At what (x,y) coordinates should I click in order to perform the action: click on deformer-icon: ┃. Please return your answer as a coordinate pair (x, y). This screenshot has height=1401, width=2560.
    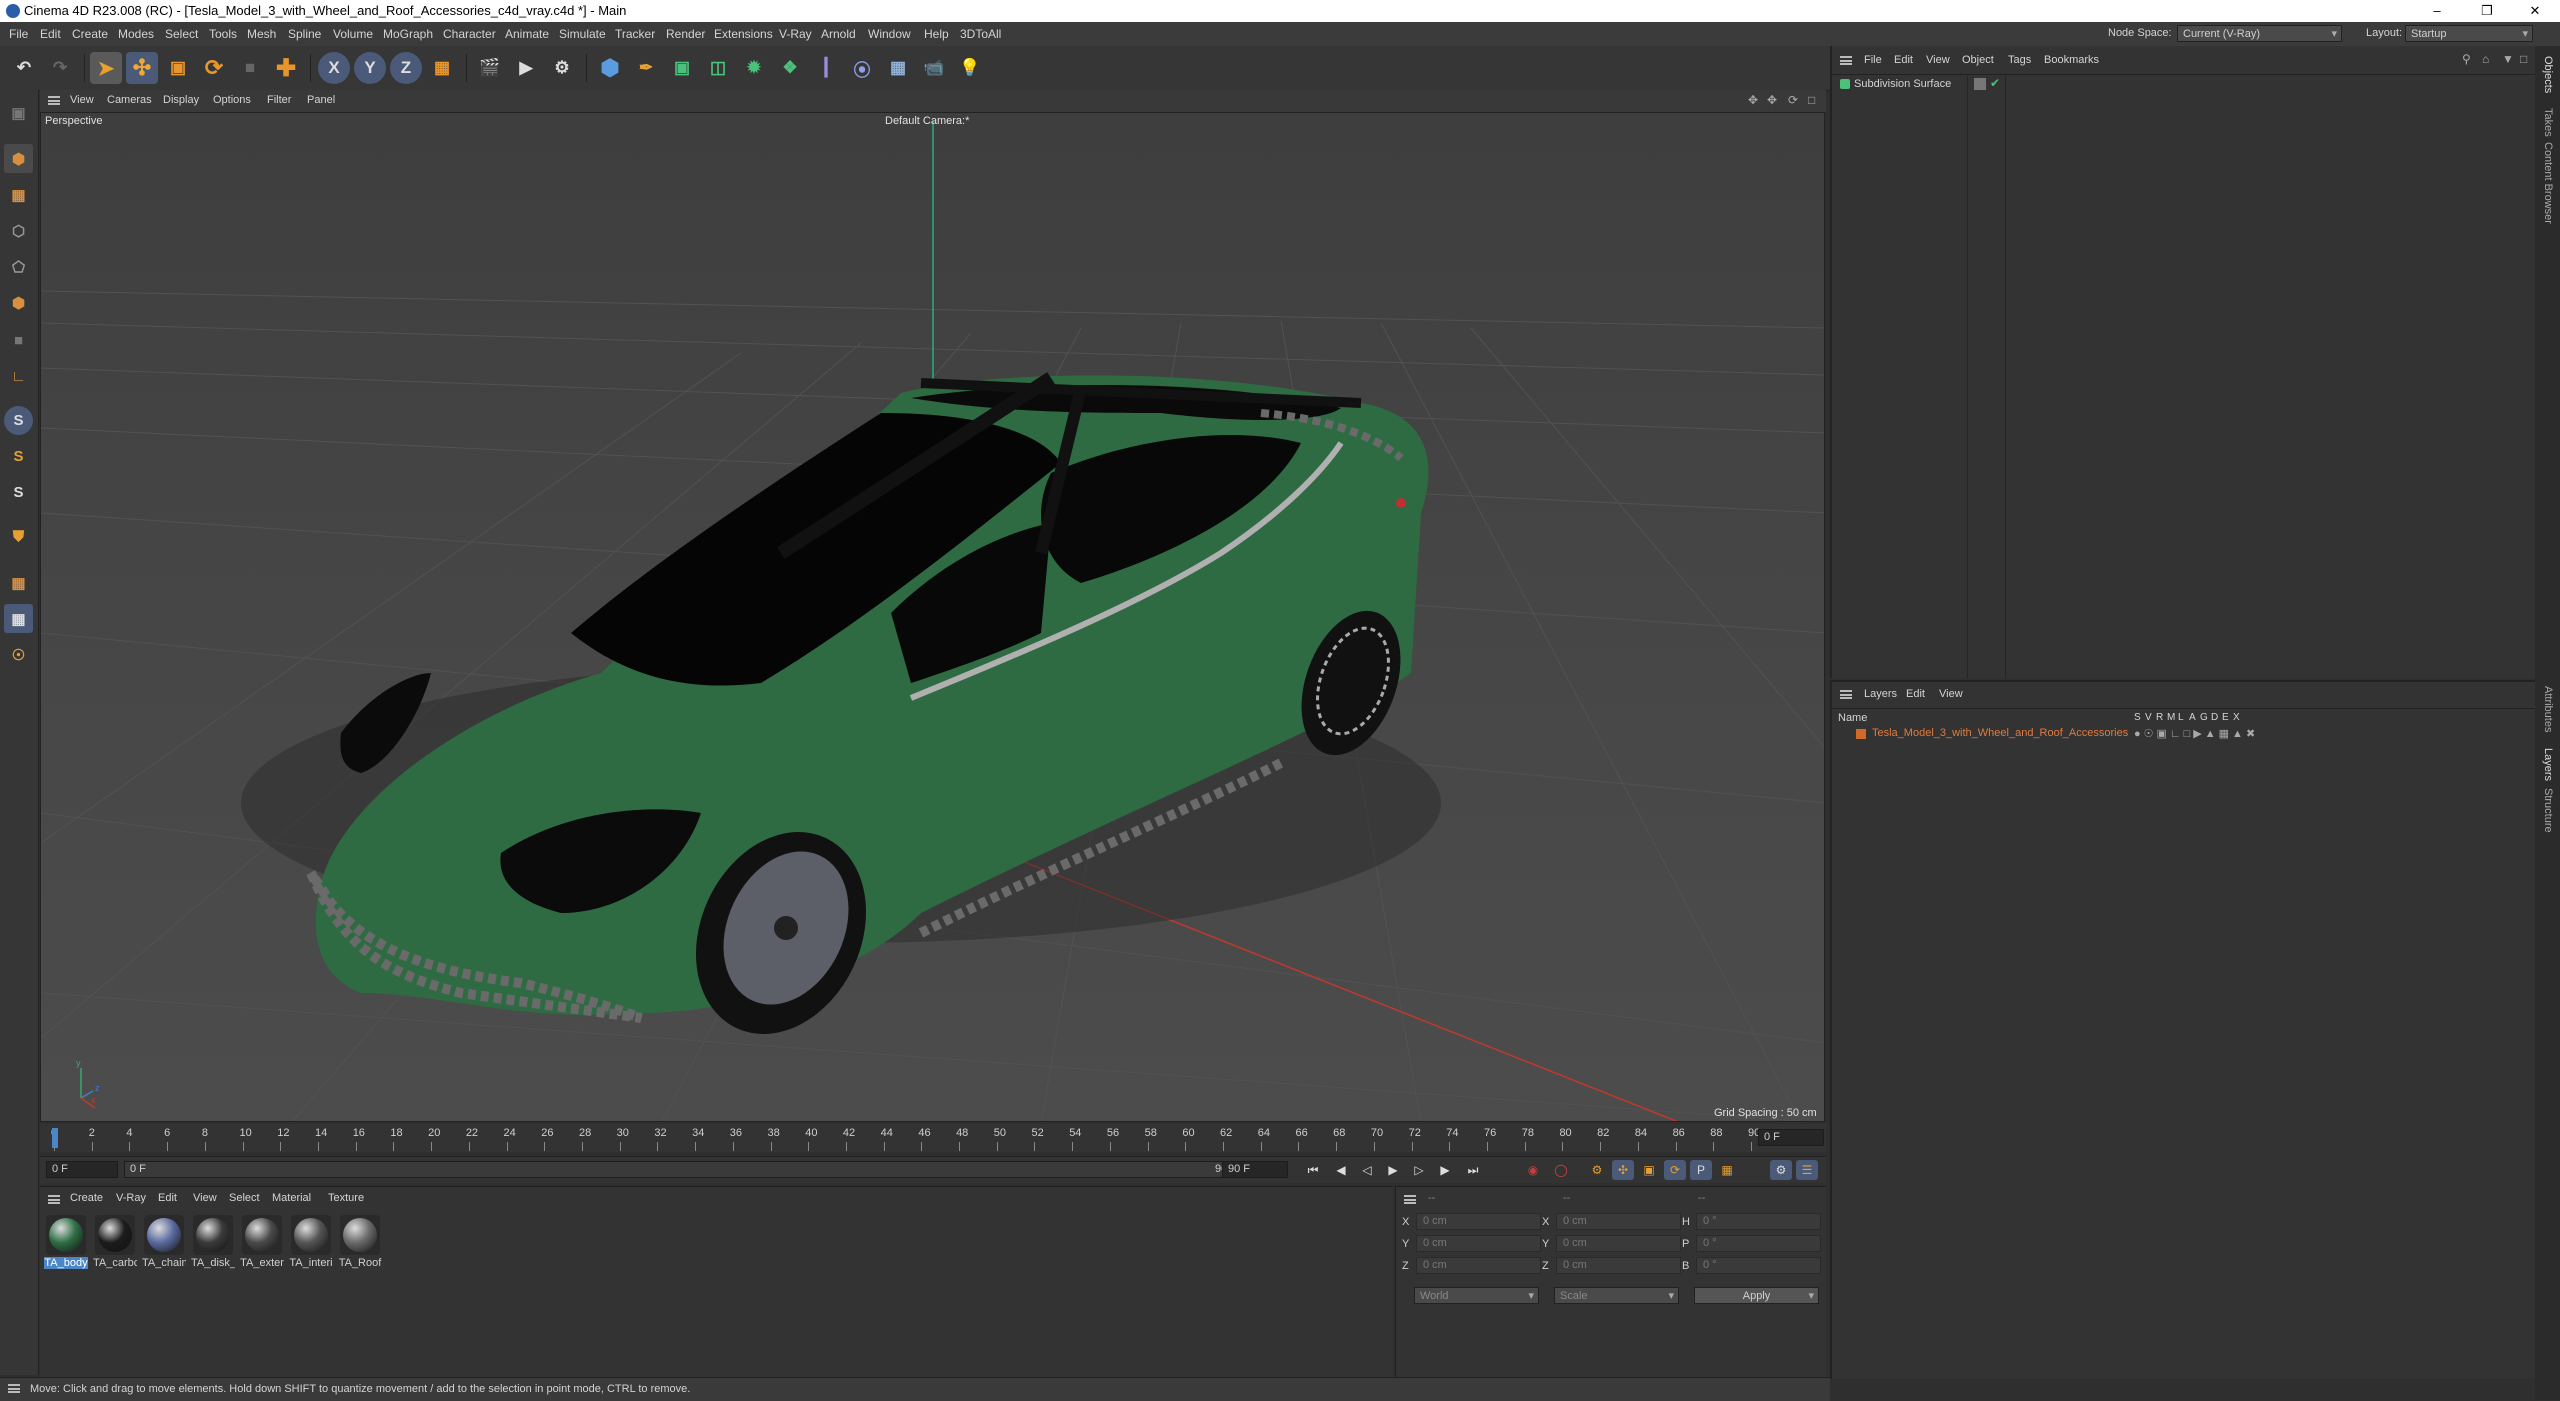
    Looking at the image, I should click on (826, 68).